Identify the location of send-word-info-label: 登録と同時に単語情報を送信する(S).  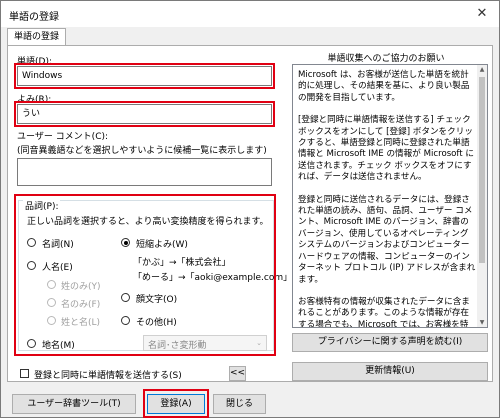
(108, 376).